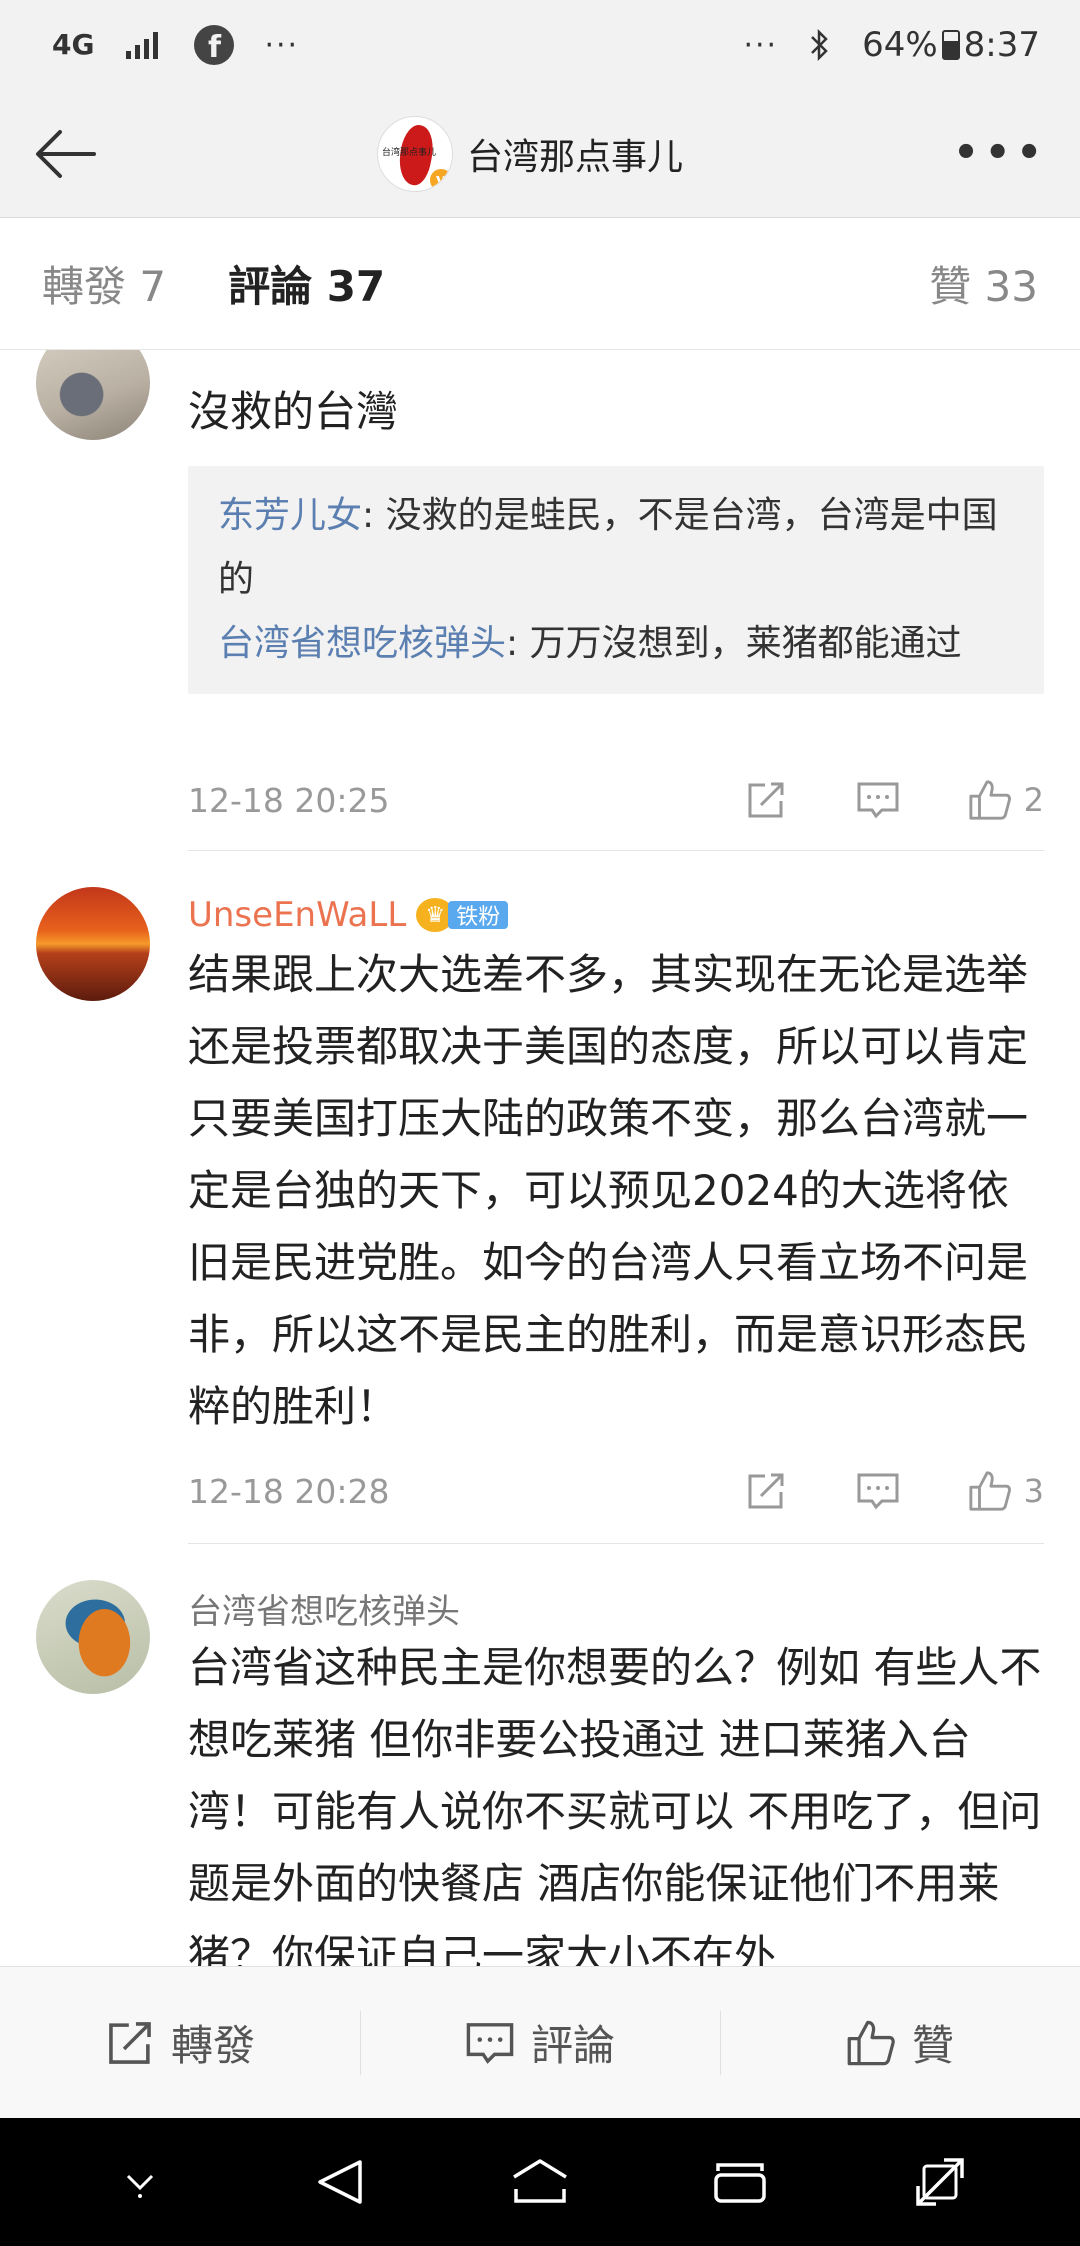  What do you see at coordinates (73, 44) in the screenshot?
I see `network-indicator: 4G` at bounding box center [73, 44].